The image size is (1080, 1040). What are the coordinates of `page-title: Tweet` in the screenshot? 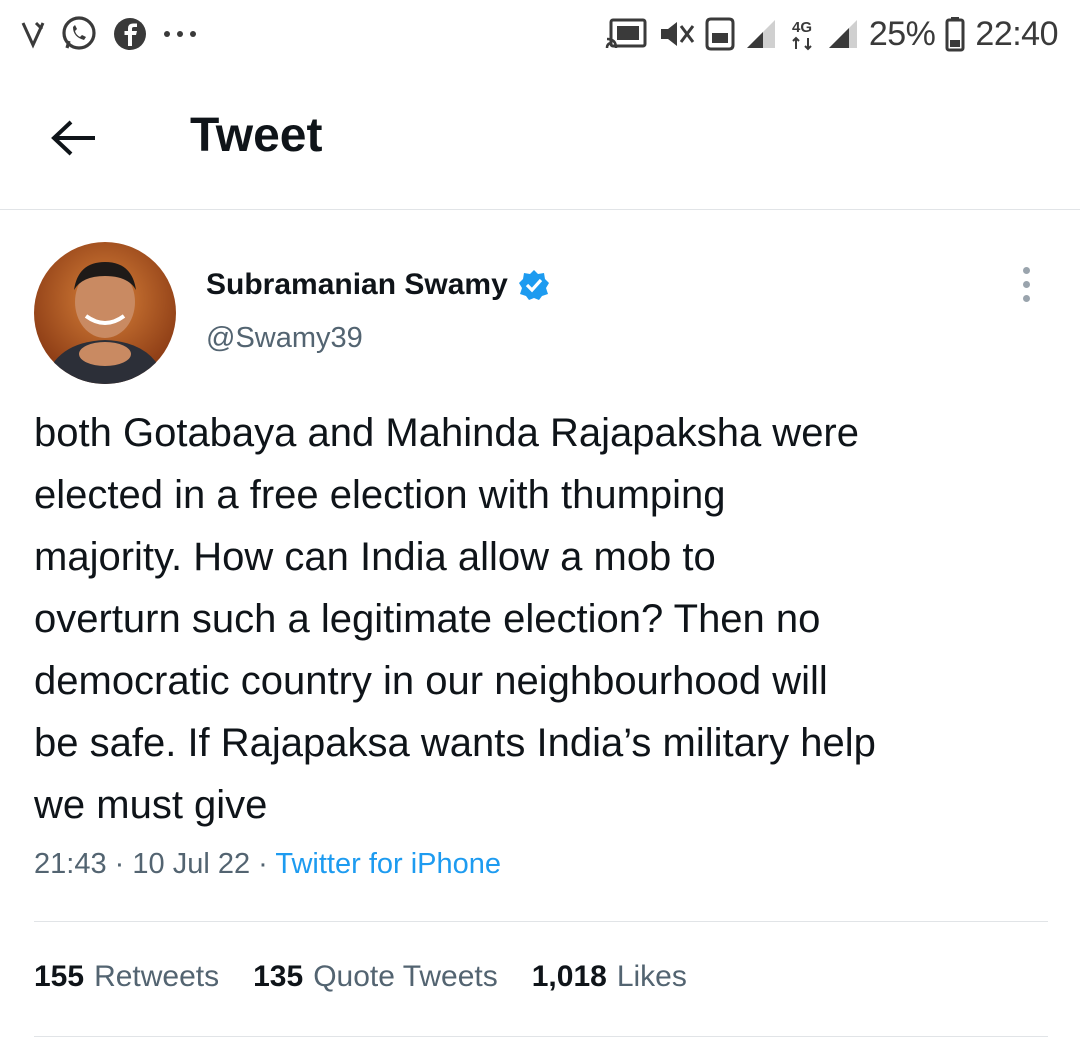 It's located at (256, 135).